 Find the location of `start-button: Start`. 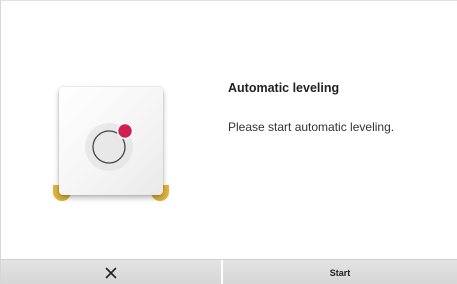

start-button: Start is located at coordinates (340, 272).